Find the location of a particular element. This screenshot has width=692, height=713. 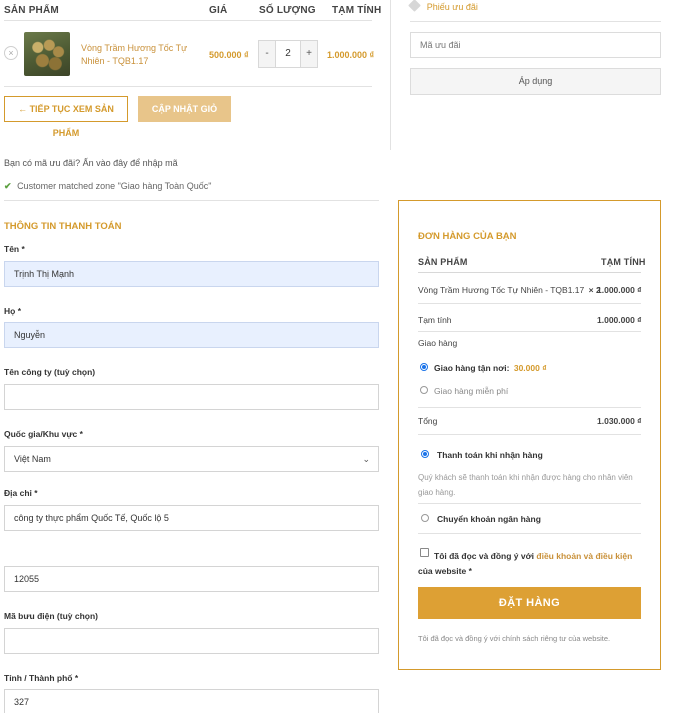

ship-option1: Giao hàng tận nơi: 30.000 ₫ is located at coordinates (490, 368).